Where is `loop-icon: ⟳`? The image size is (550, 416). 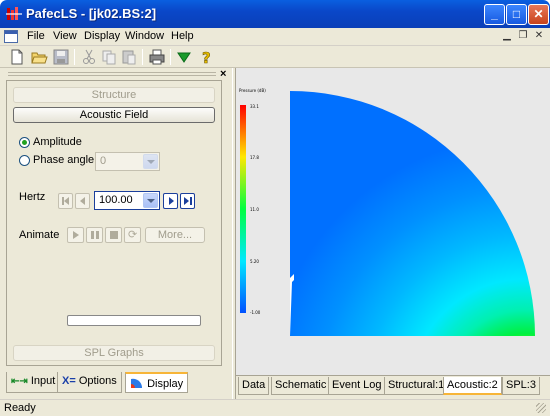
loop-icon: ⟳ is located at coordinates (133, 235).